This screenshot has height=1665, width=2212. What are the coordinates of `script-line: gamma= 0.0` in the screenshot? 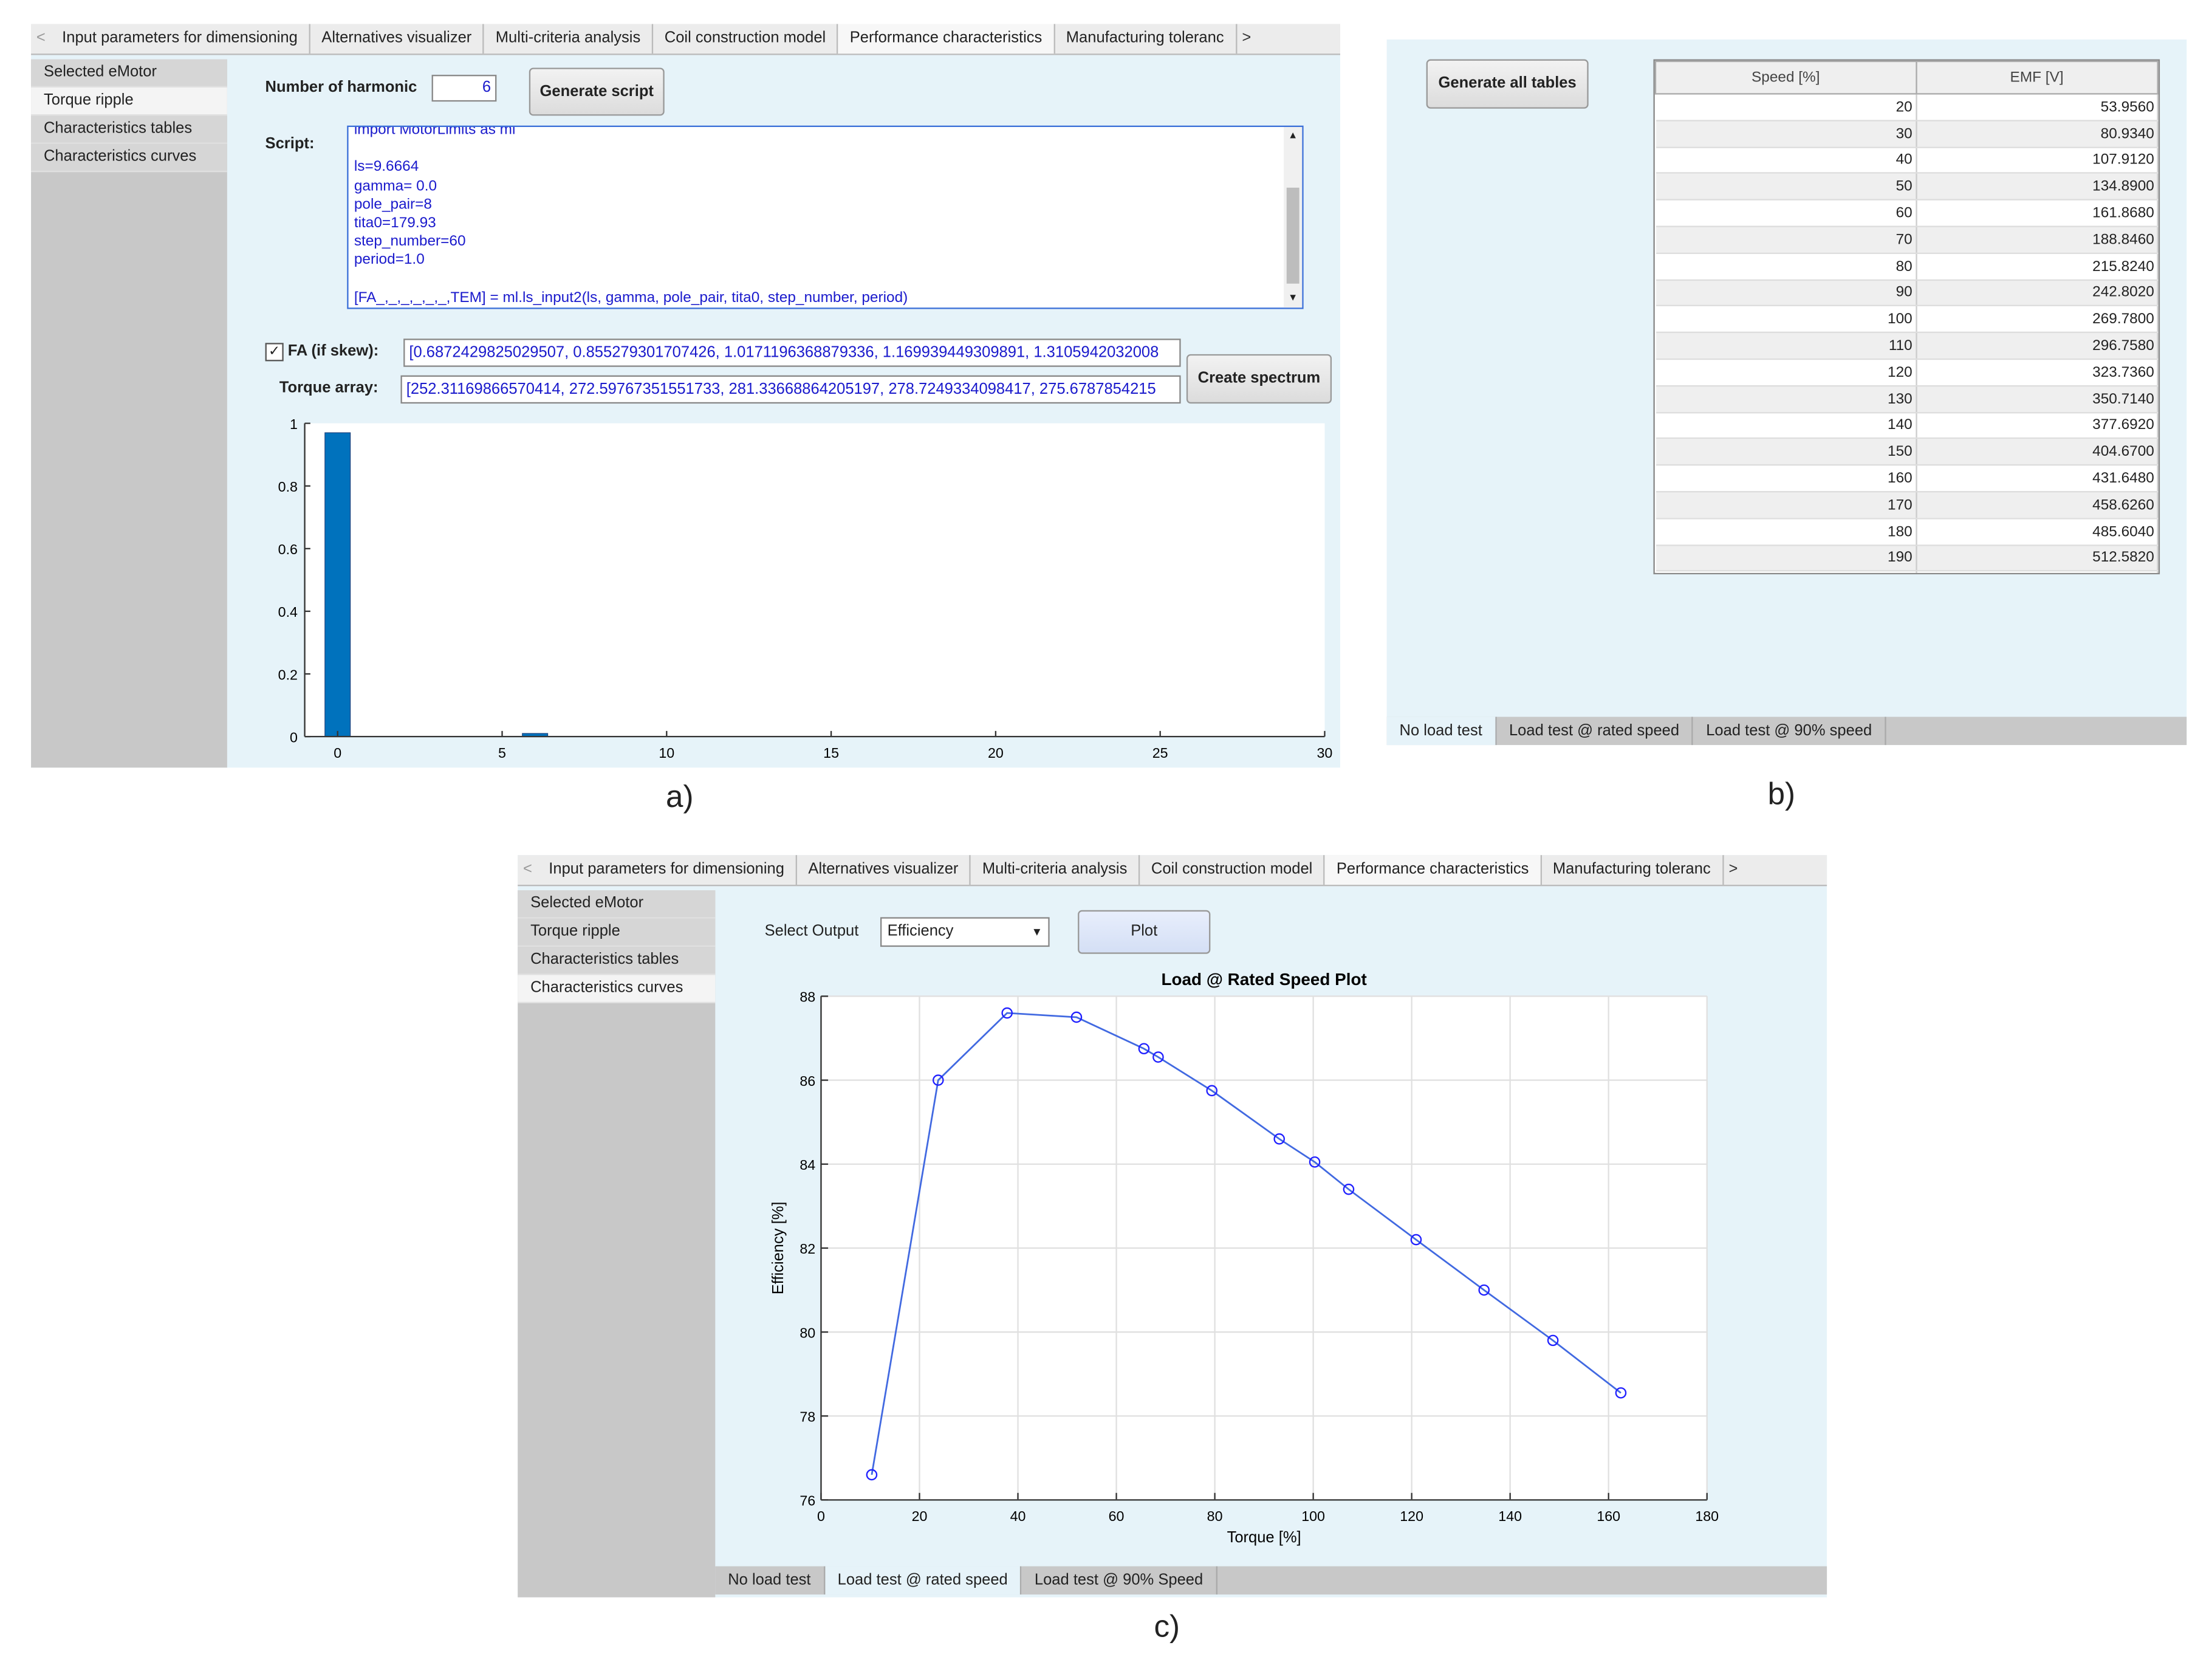 It's located at (395, 185).